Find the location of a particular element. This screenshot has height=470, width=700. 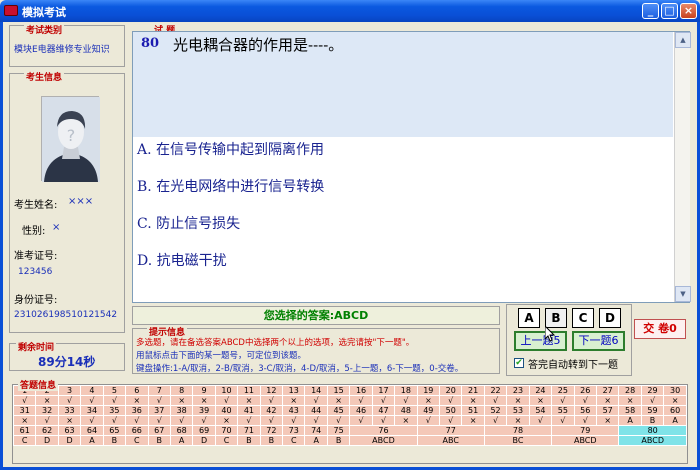

question-number-cell: 34 is located at coordinates (92, 410).